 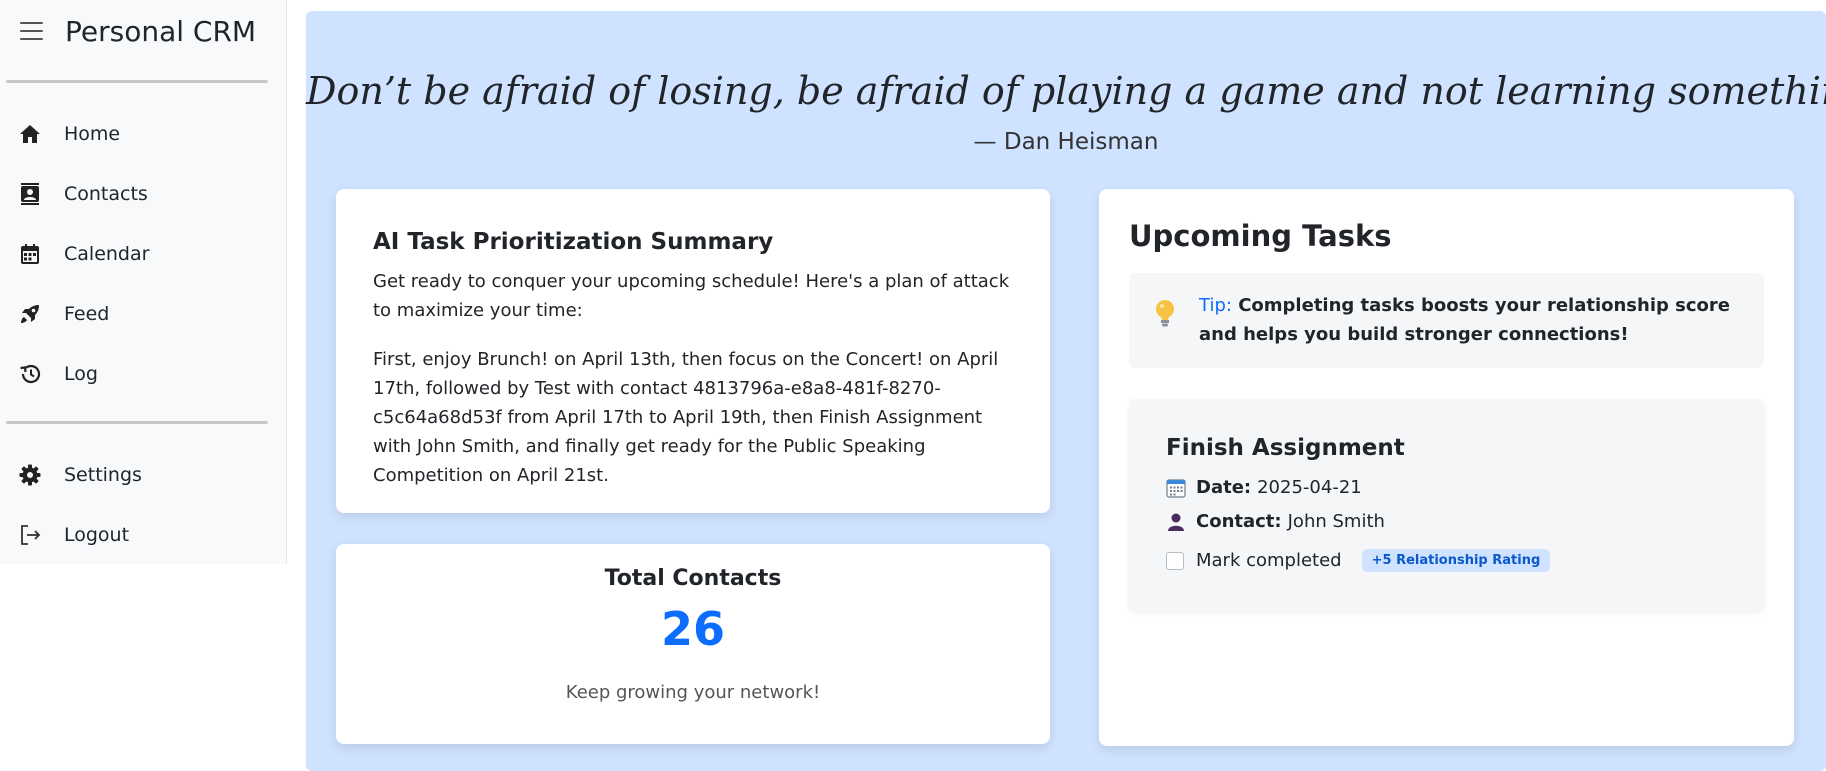 I want to click on sidebar-item-calendar: Calendar, so click(x=143, y=254).